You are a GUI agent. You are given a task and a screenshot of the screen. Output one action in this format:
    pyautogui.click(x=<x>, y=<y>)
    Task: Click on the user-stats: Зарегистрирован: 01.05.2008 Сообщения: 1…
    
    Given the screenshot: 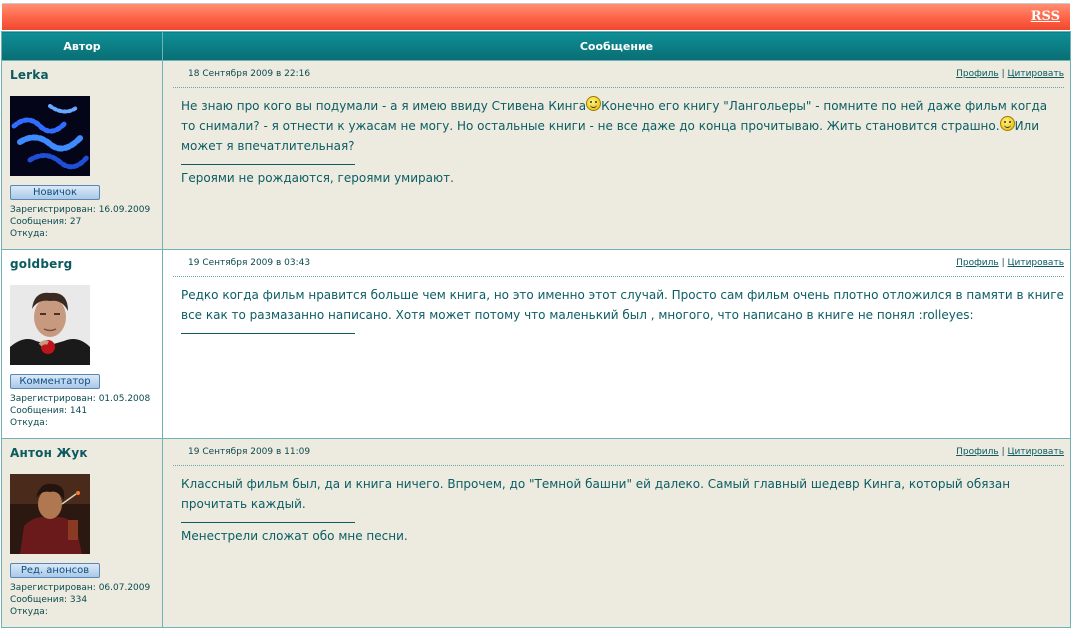 What is the action you would take?
    pyautogui.click(x=82, y=411)
    